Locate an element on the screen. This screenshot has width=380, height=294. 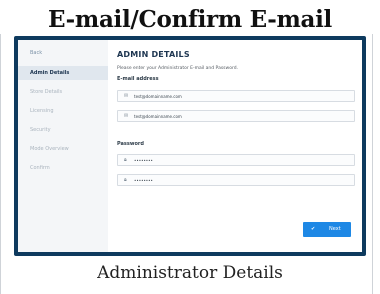
confirm-password-value: •••••••• is located at coordinates (143, 180).